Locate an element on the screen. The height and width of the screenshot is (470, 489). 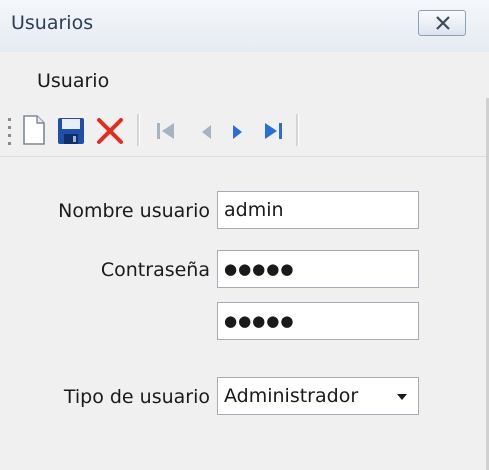
user-type-select: Administrador is located at coordinates (318, 396).